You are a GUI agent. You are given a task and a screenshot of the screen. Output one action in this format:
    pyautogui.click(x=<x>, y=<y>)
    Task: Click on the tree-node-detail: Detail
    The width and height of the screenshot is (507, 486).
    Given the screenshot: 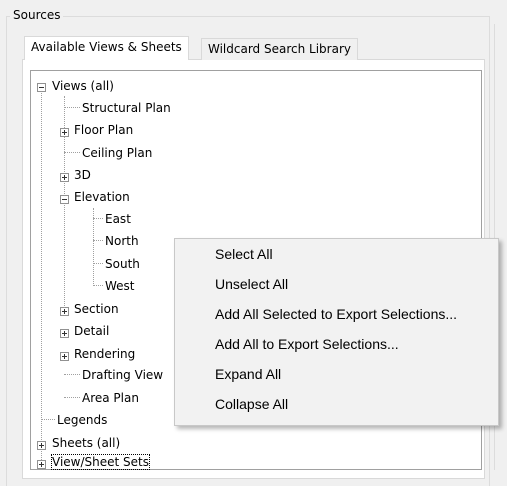 What is the action you would take?
    pyautogui.click(x=91, y=331)
    